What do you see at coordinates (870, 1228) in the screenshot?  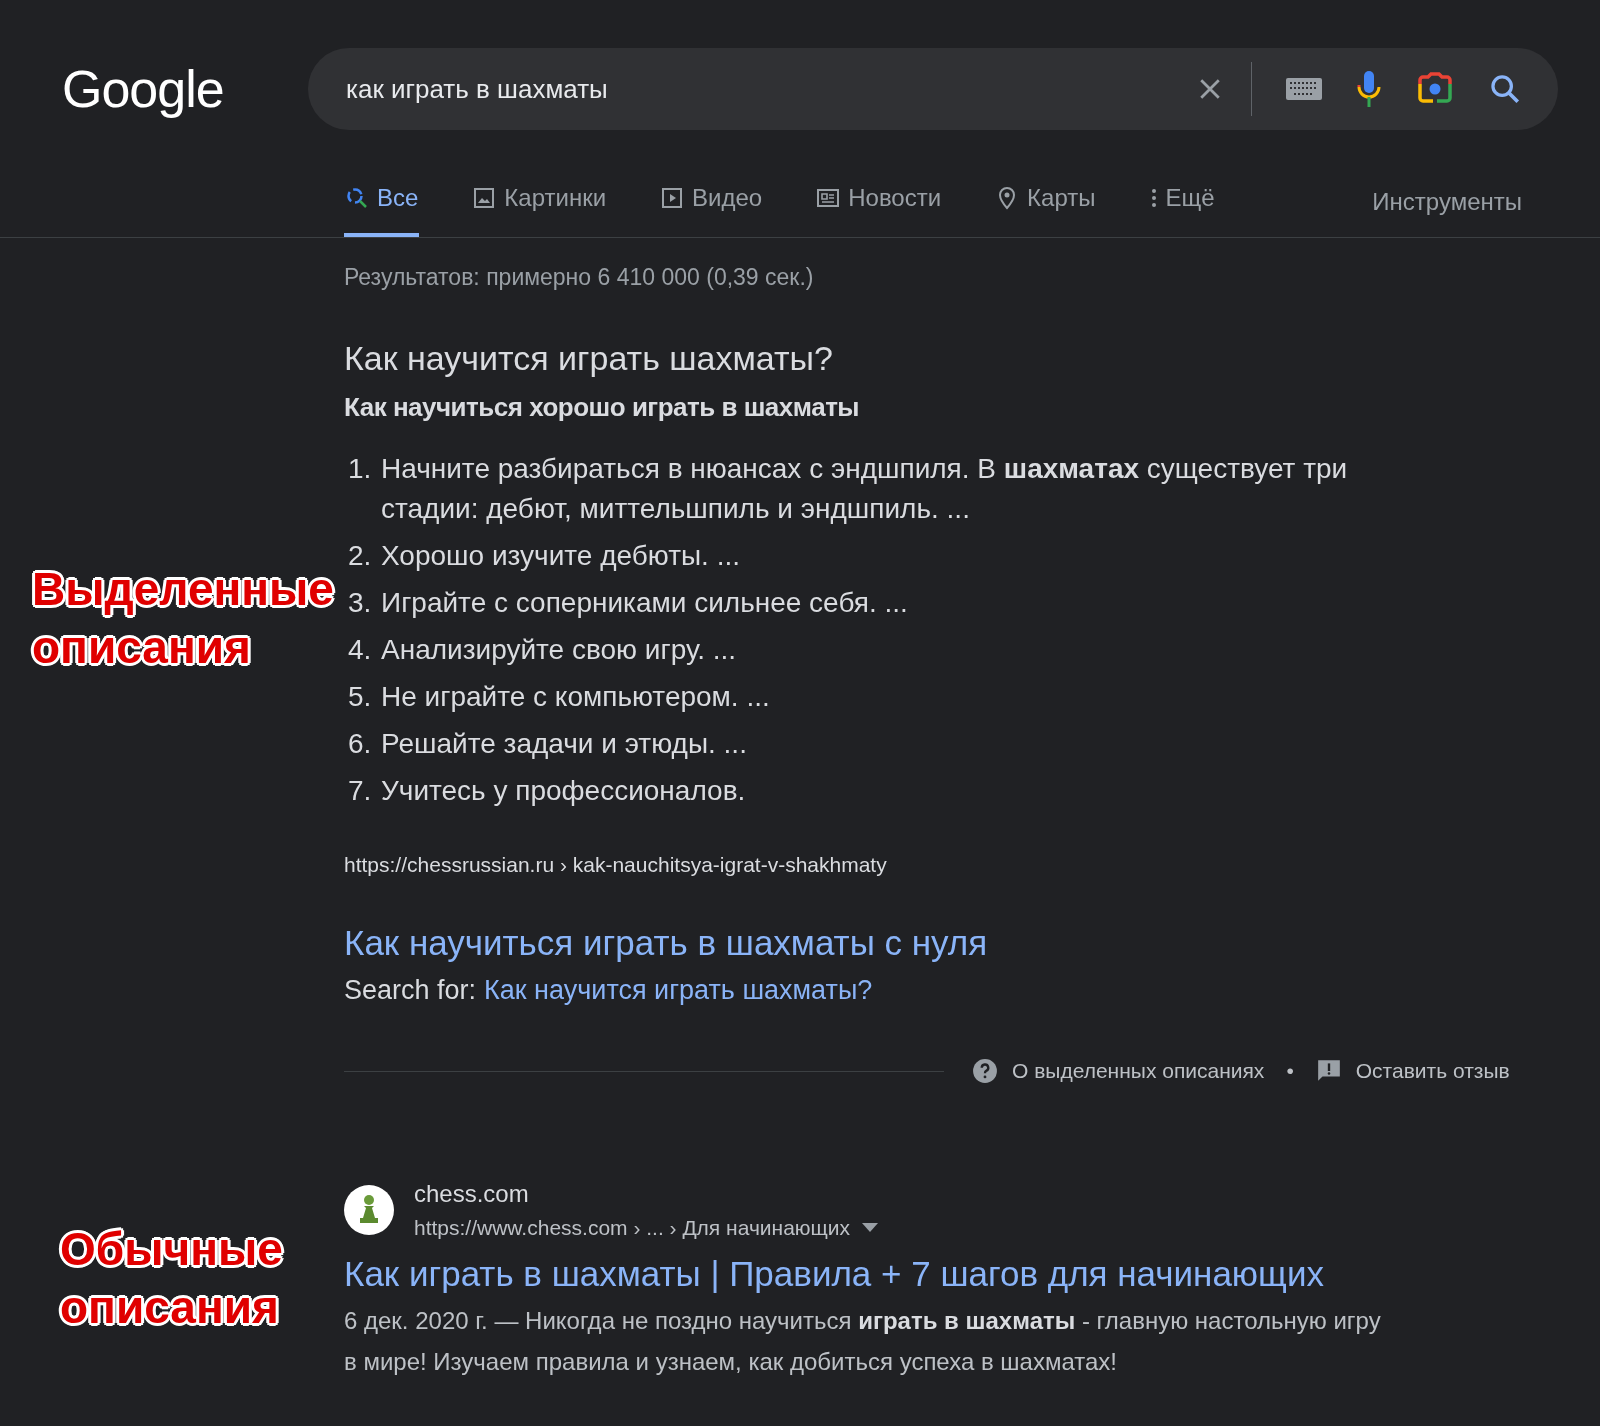 I see `dropdown-caret-icon` at bounding box center [870, 1228].